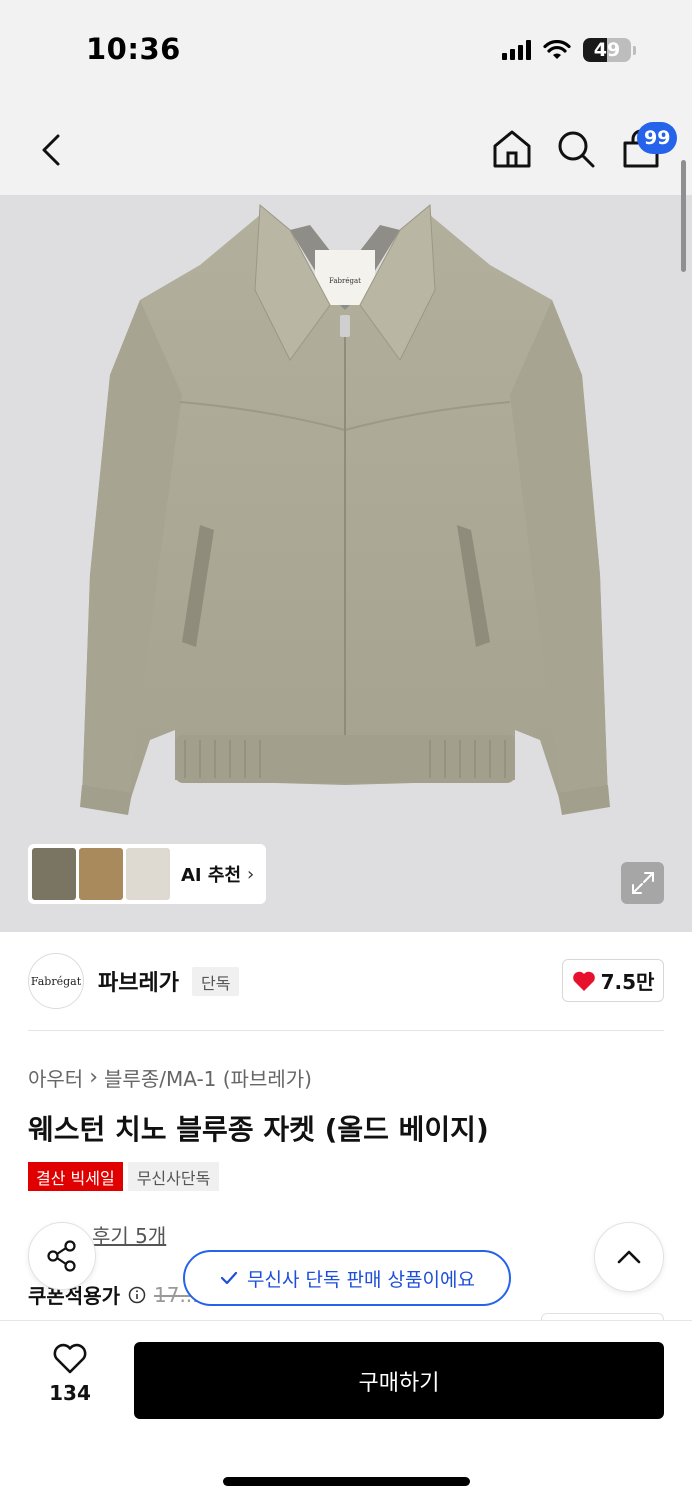 The image size is (692, 1500). I want to click on ai-recommend-label: AI 추천, so click(211, 875).